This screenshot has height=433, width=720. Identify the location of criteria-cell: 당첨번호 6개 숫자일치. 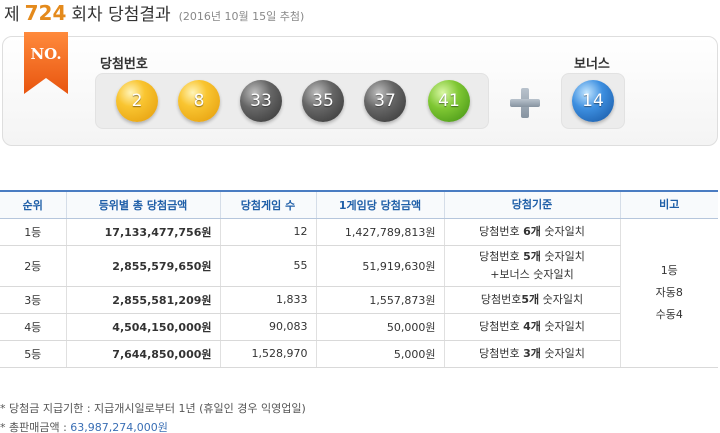
(531, 232).